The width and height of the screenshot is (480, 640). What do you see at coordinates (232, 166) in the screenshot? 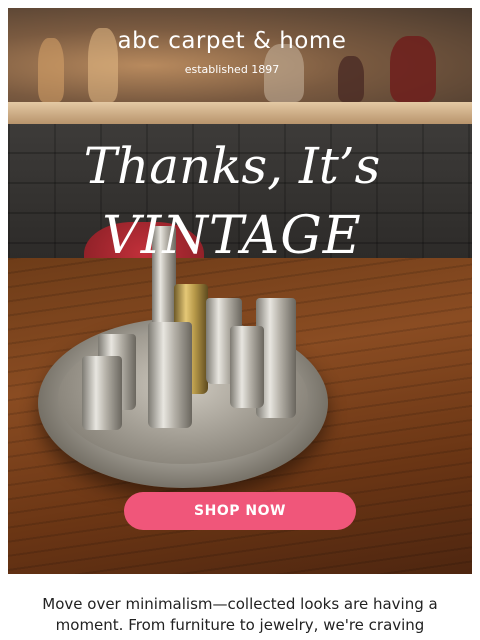
I see `hero-headline-line1: Thanks, It’s` at bounding box center [232, 166].